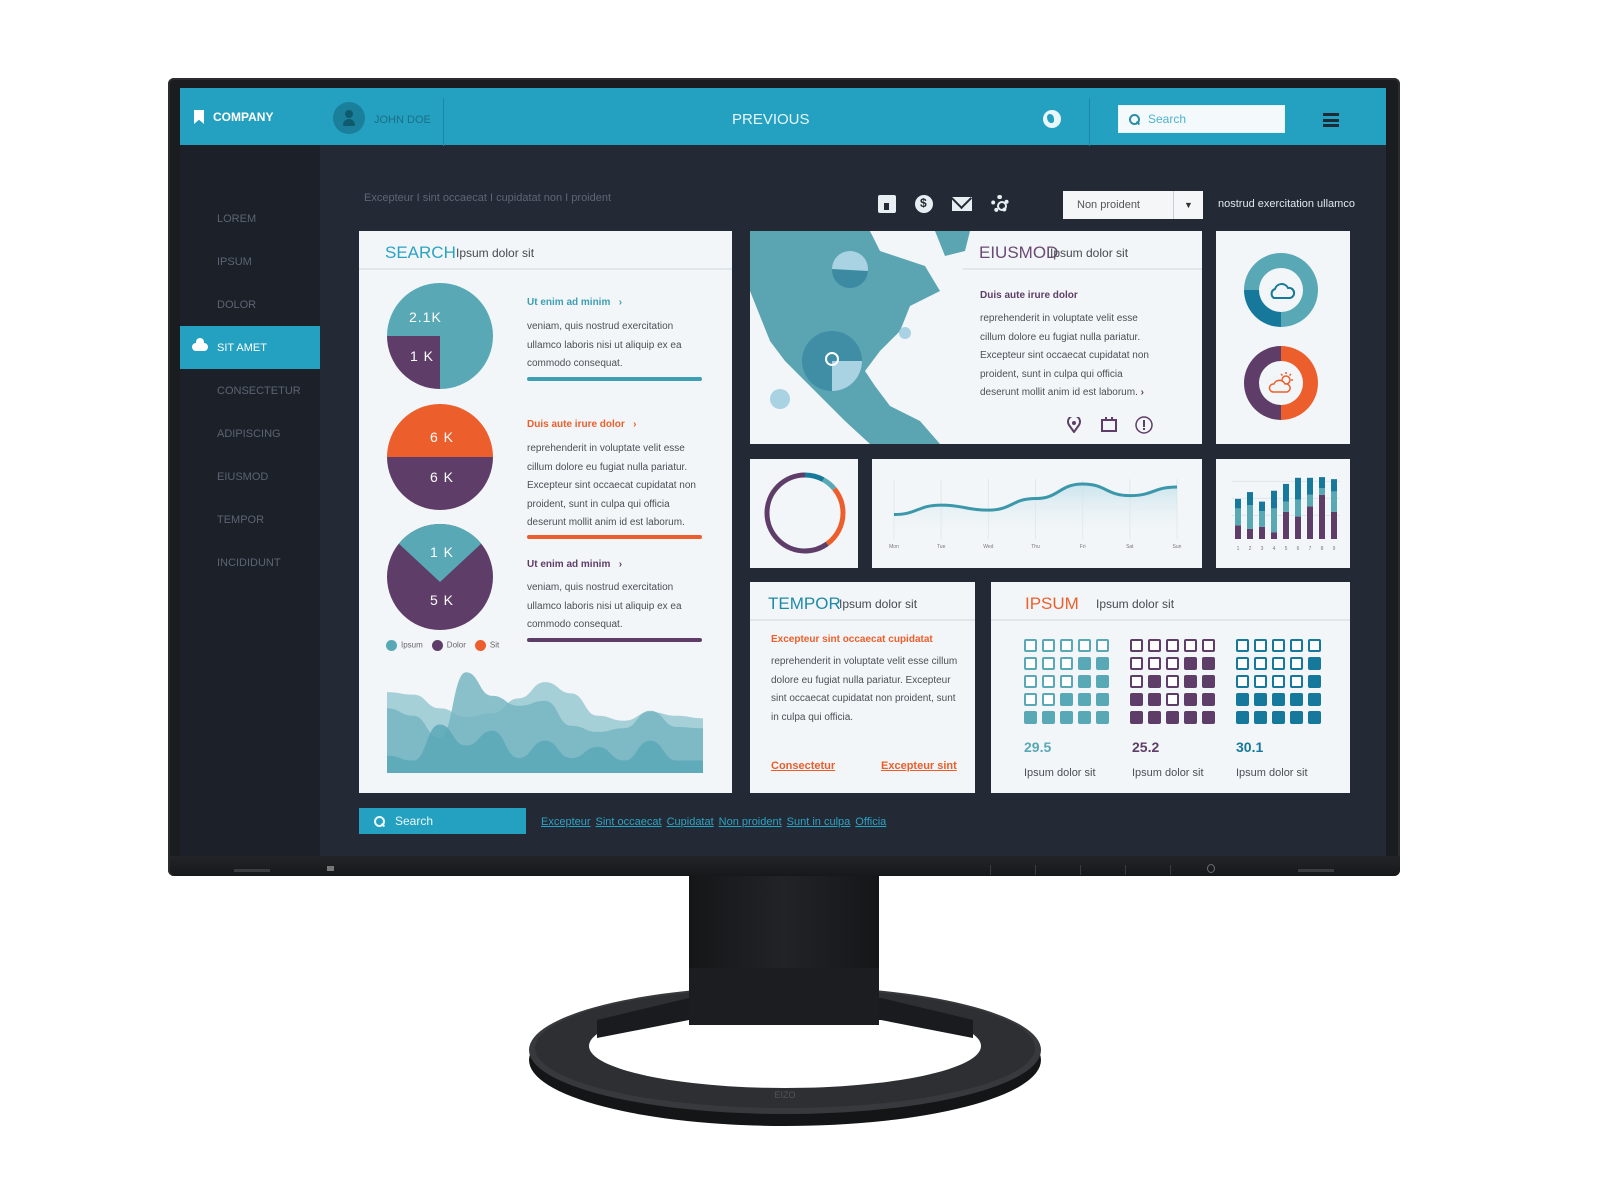  I want to click on sidebar-item-lorem: LOREM, so click(250, 218).